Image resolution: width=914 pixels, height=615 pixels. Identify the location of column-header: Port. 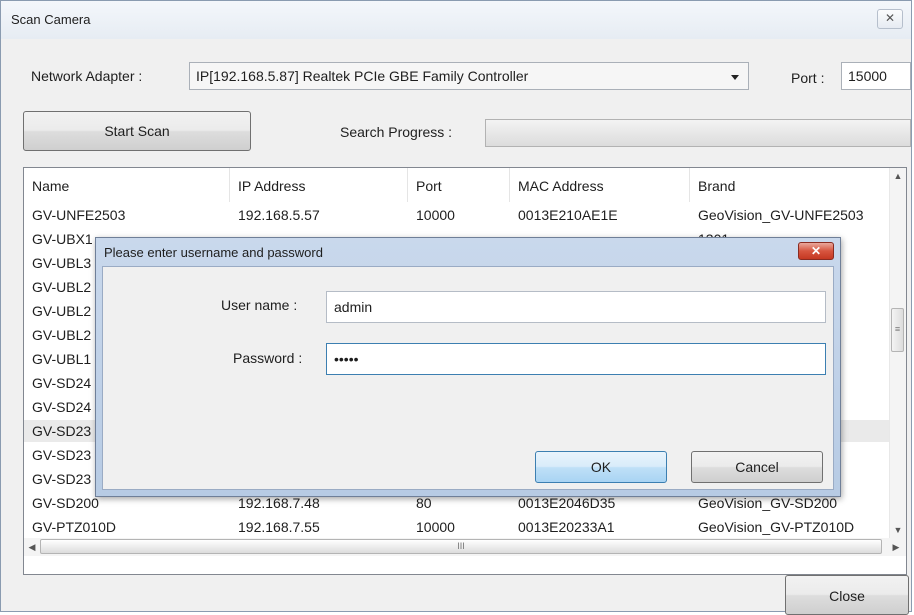
(459, 185).